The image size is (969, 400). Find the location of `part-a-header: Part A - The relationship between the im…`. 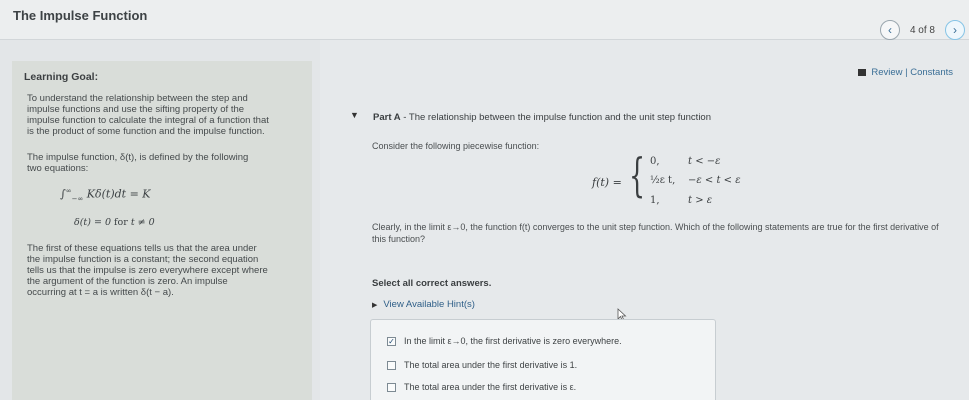

part-a-header: Part A - The relationship between the im… is located at coordinates (542, 117).